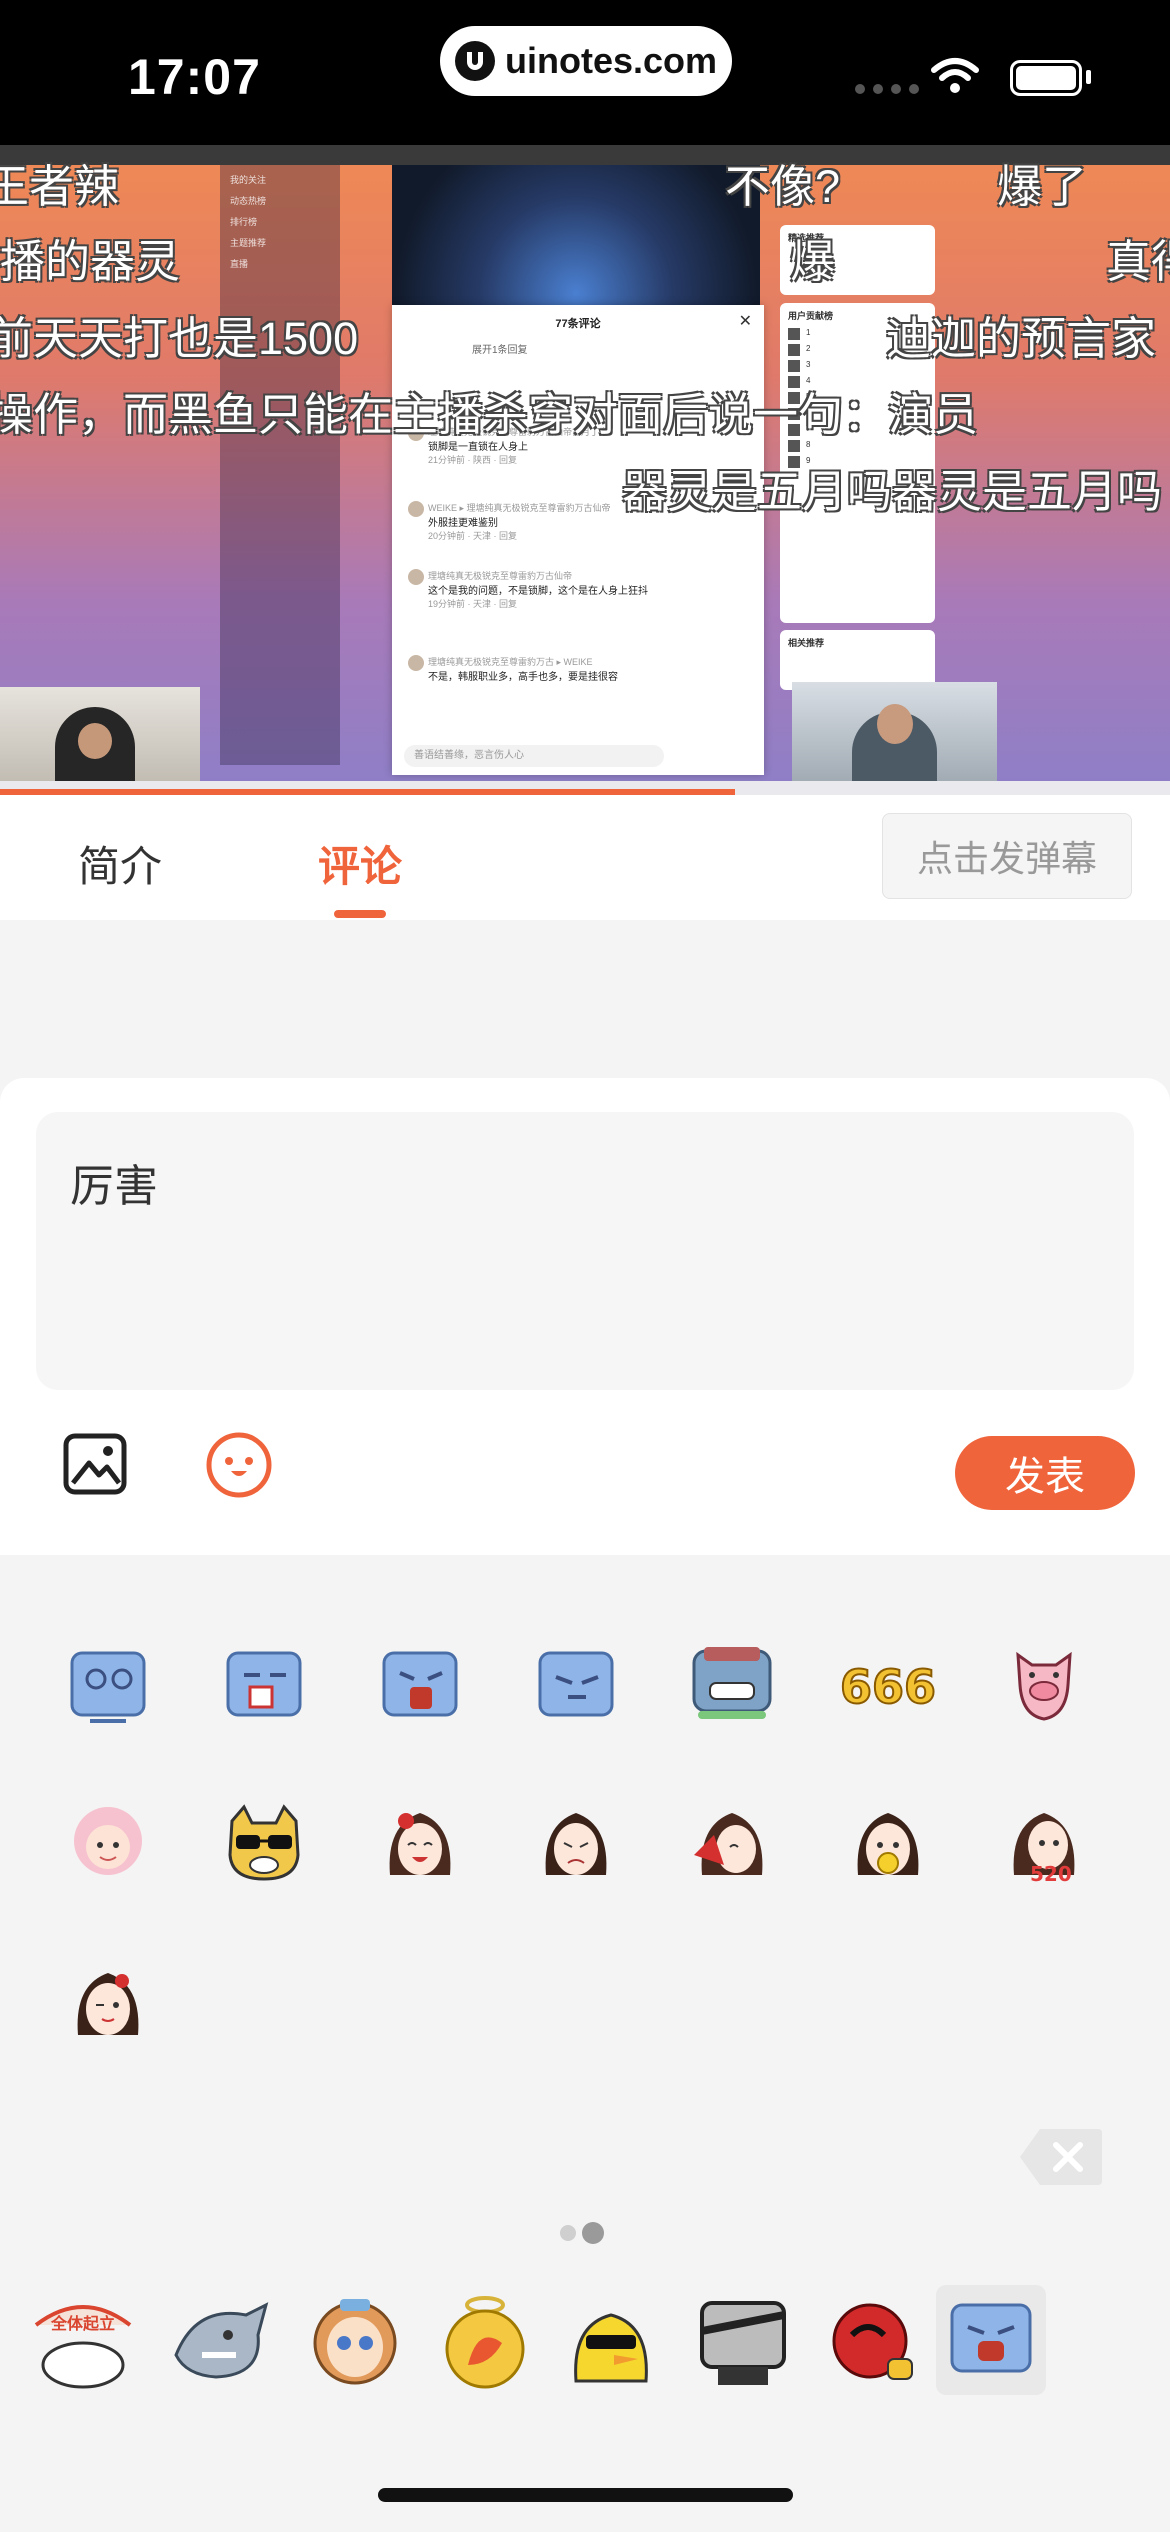 The height and width of the screenshot is (2532, 1170). What do you see at coordinates (593, 2233) in the screenshot?
I see `page-dot-active` at bounding box center [593, 2233].